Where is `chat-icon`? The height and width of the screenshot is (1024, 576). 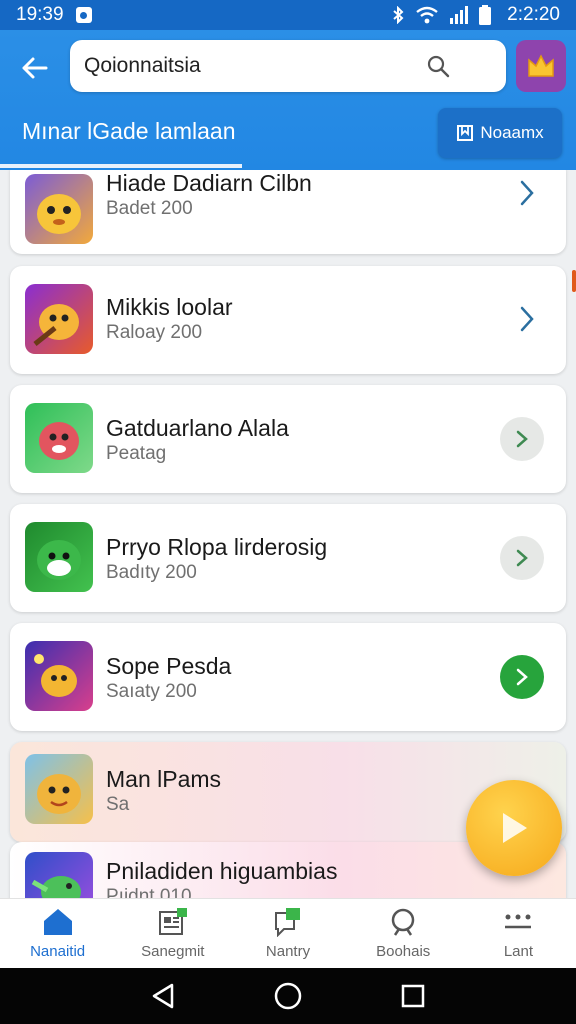
chat-icon is located at coordinates (287, 922).